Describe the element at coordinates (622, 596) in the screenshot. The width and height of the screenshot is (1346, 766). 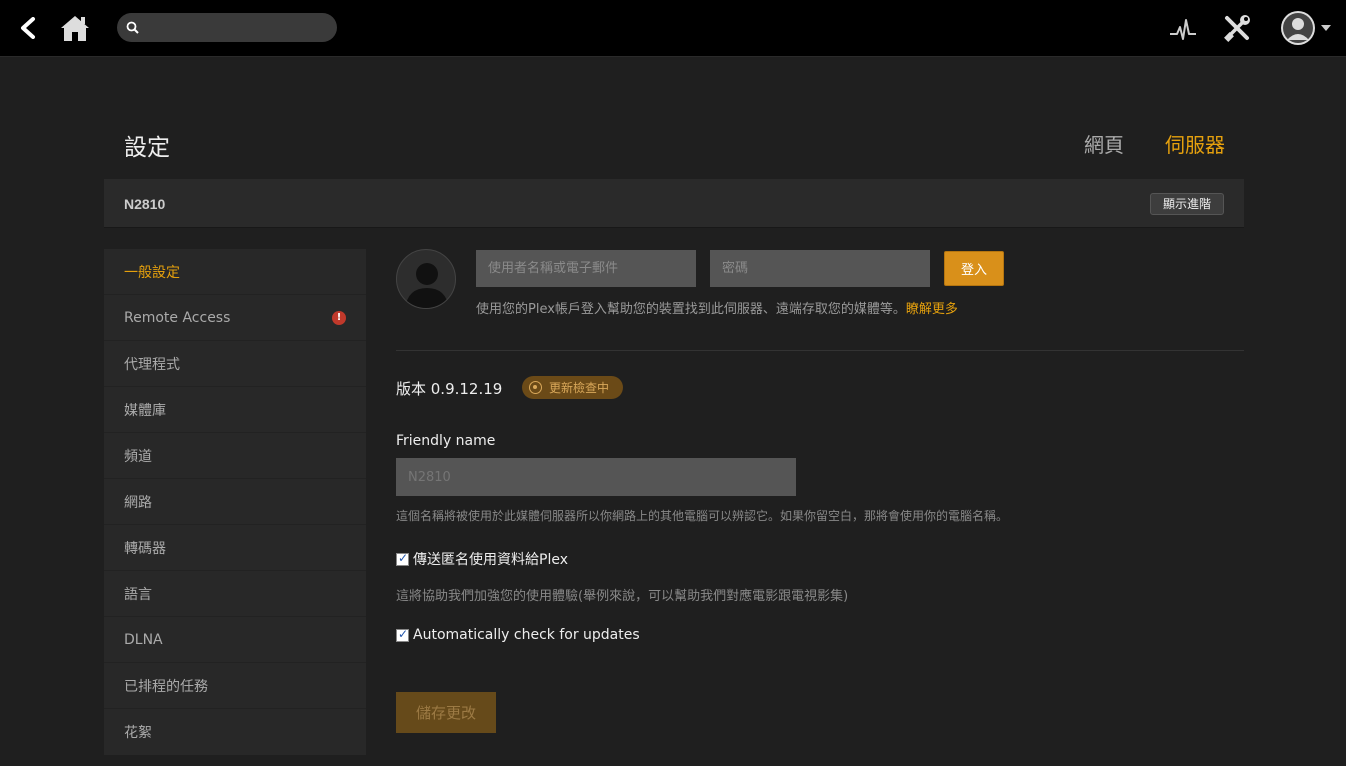
I see `anonymous-data-help: 這將協助我們加強您的使用體驗(舉例來說，可以幫助我們對應電影跟電視影集)` at that location.